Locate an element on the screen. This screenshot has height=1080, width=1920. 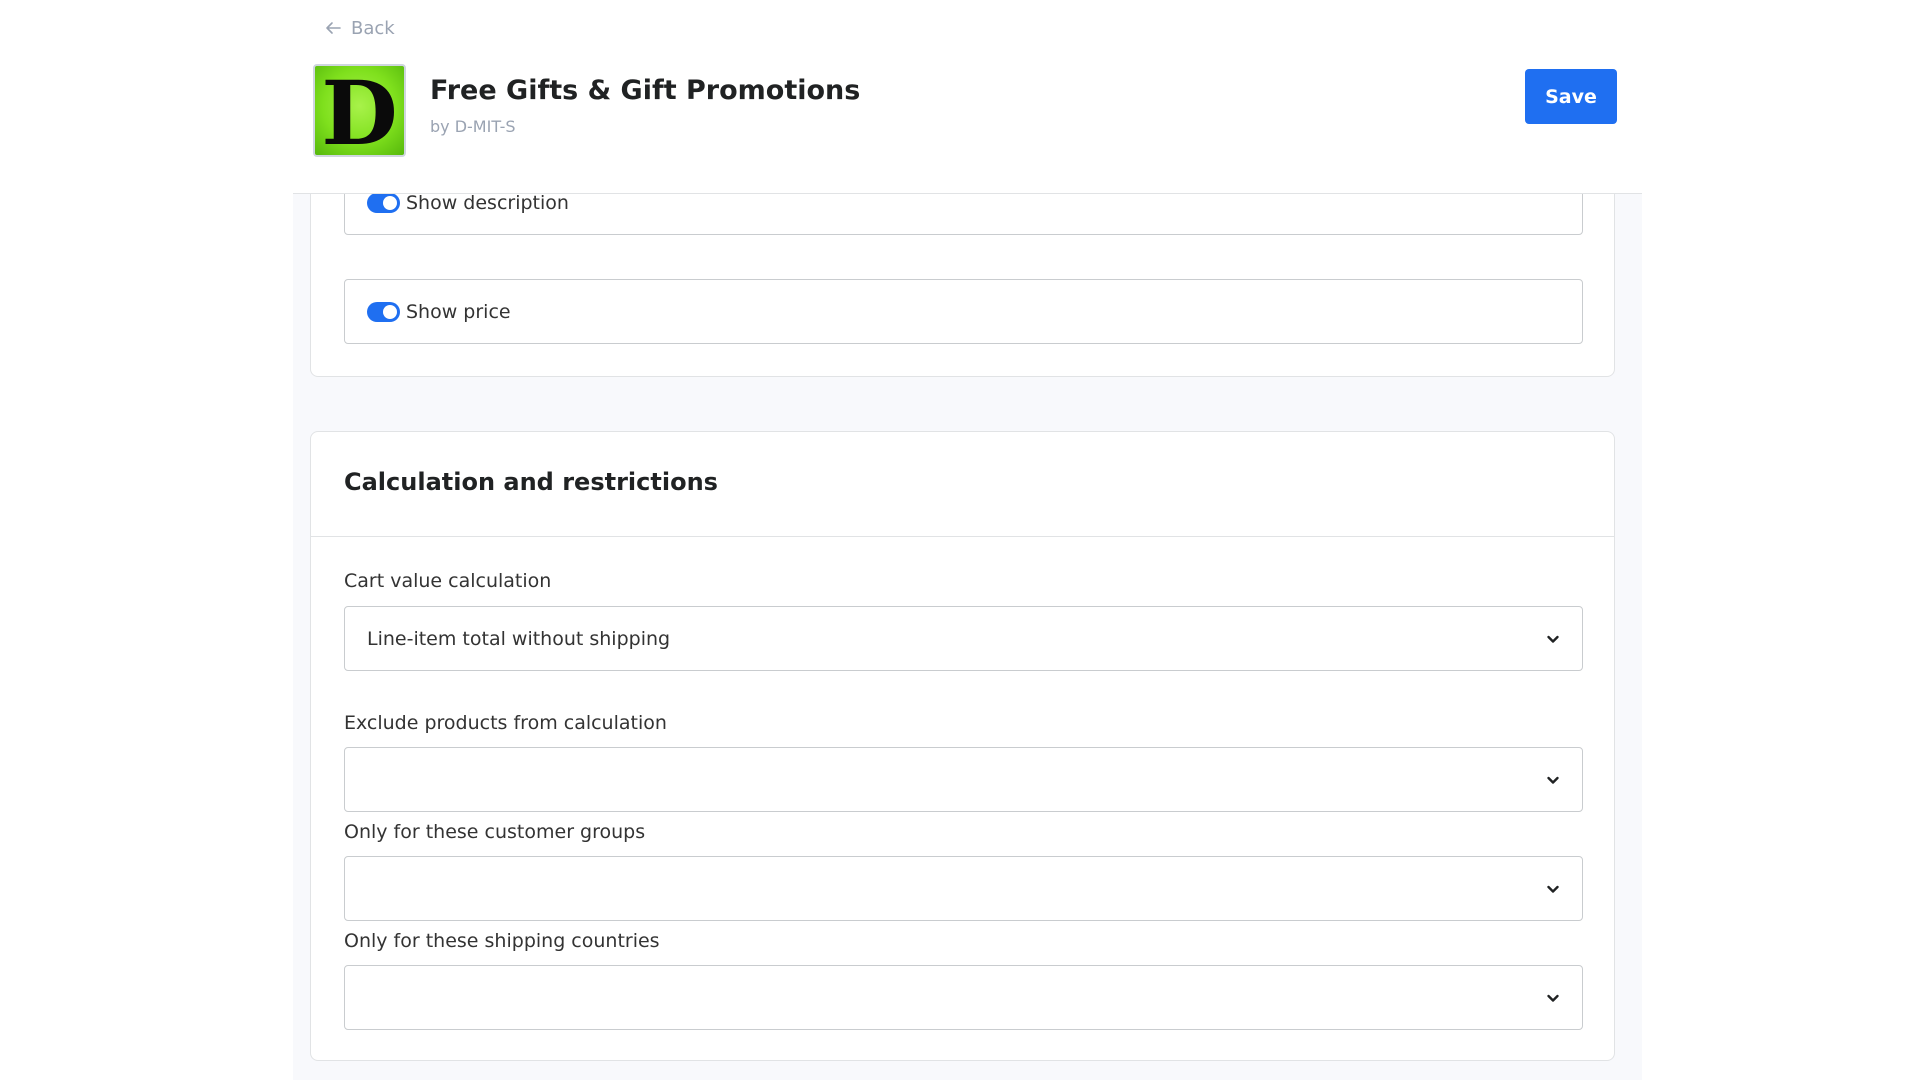
exclude-products-label: Exclude products from calculation is located at coordinates (505, 723).